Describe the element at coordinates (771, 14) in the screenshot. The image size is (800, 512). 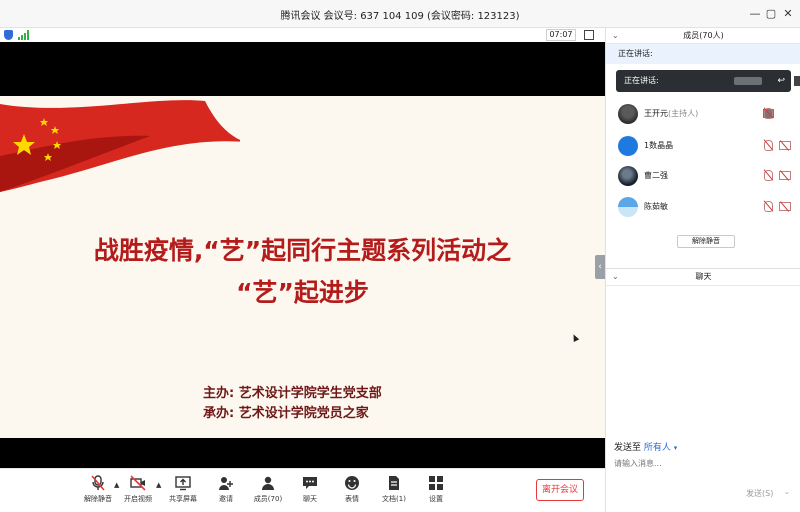
I see `maximize-button: ▢` at that location.